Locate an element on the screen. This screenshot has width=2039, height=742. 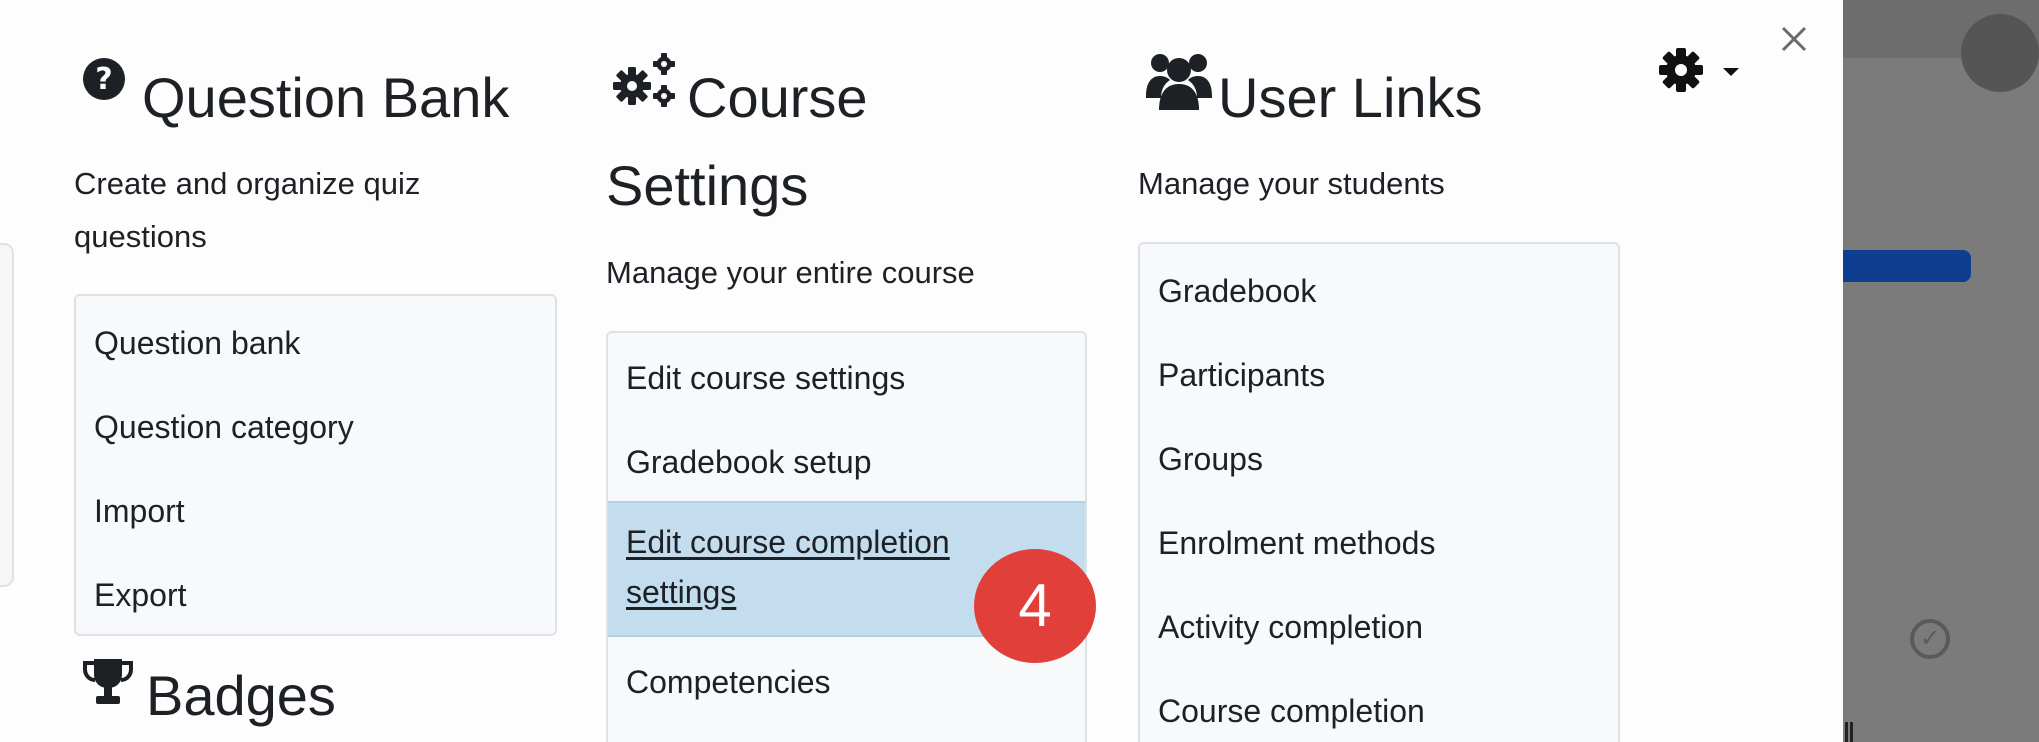
user-links-title: User Links is located at coordinates (1350, 97).